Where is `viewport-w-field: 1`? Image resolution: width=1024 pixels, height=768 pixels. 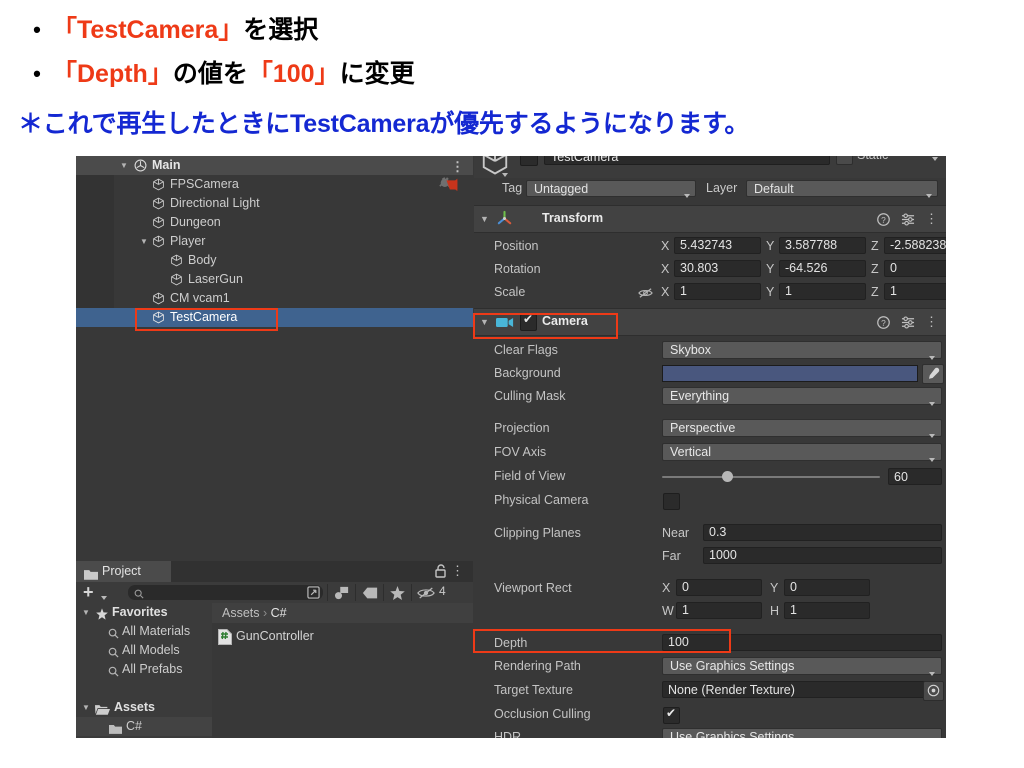 viewport-w-field: 1 is located at coordinates (719, 610).